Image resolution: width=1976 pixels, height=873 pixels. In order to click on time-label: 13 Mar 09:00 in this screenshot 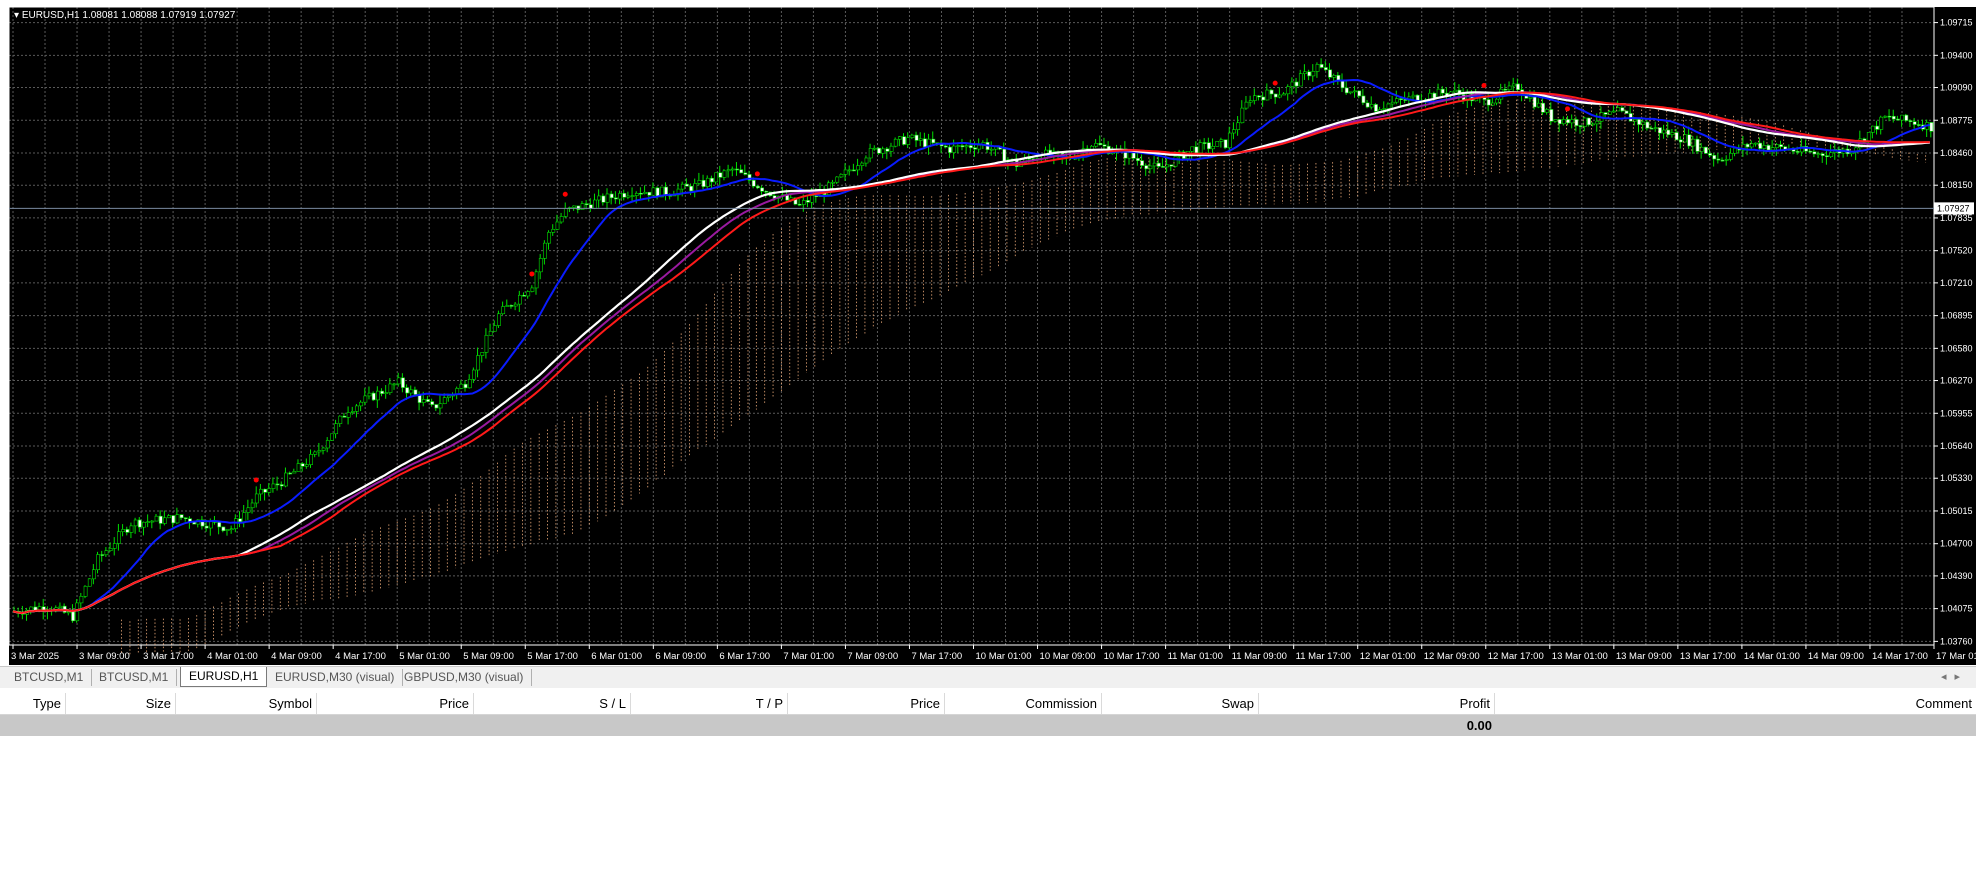, I will do `click(1644, 656)`.